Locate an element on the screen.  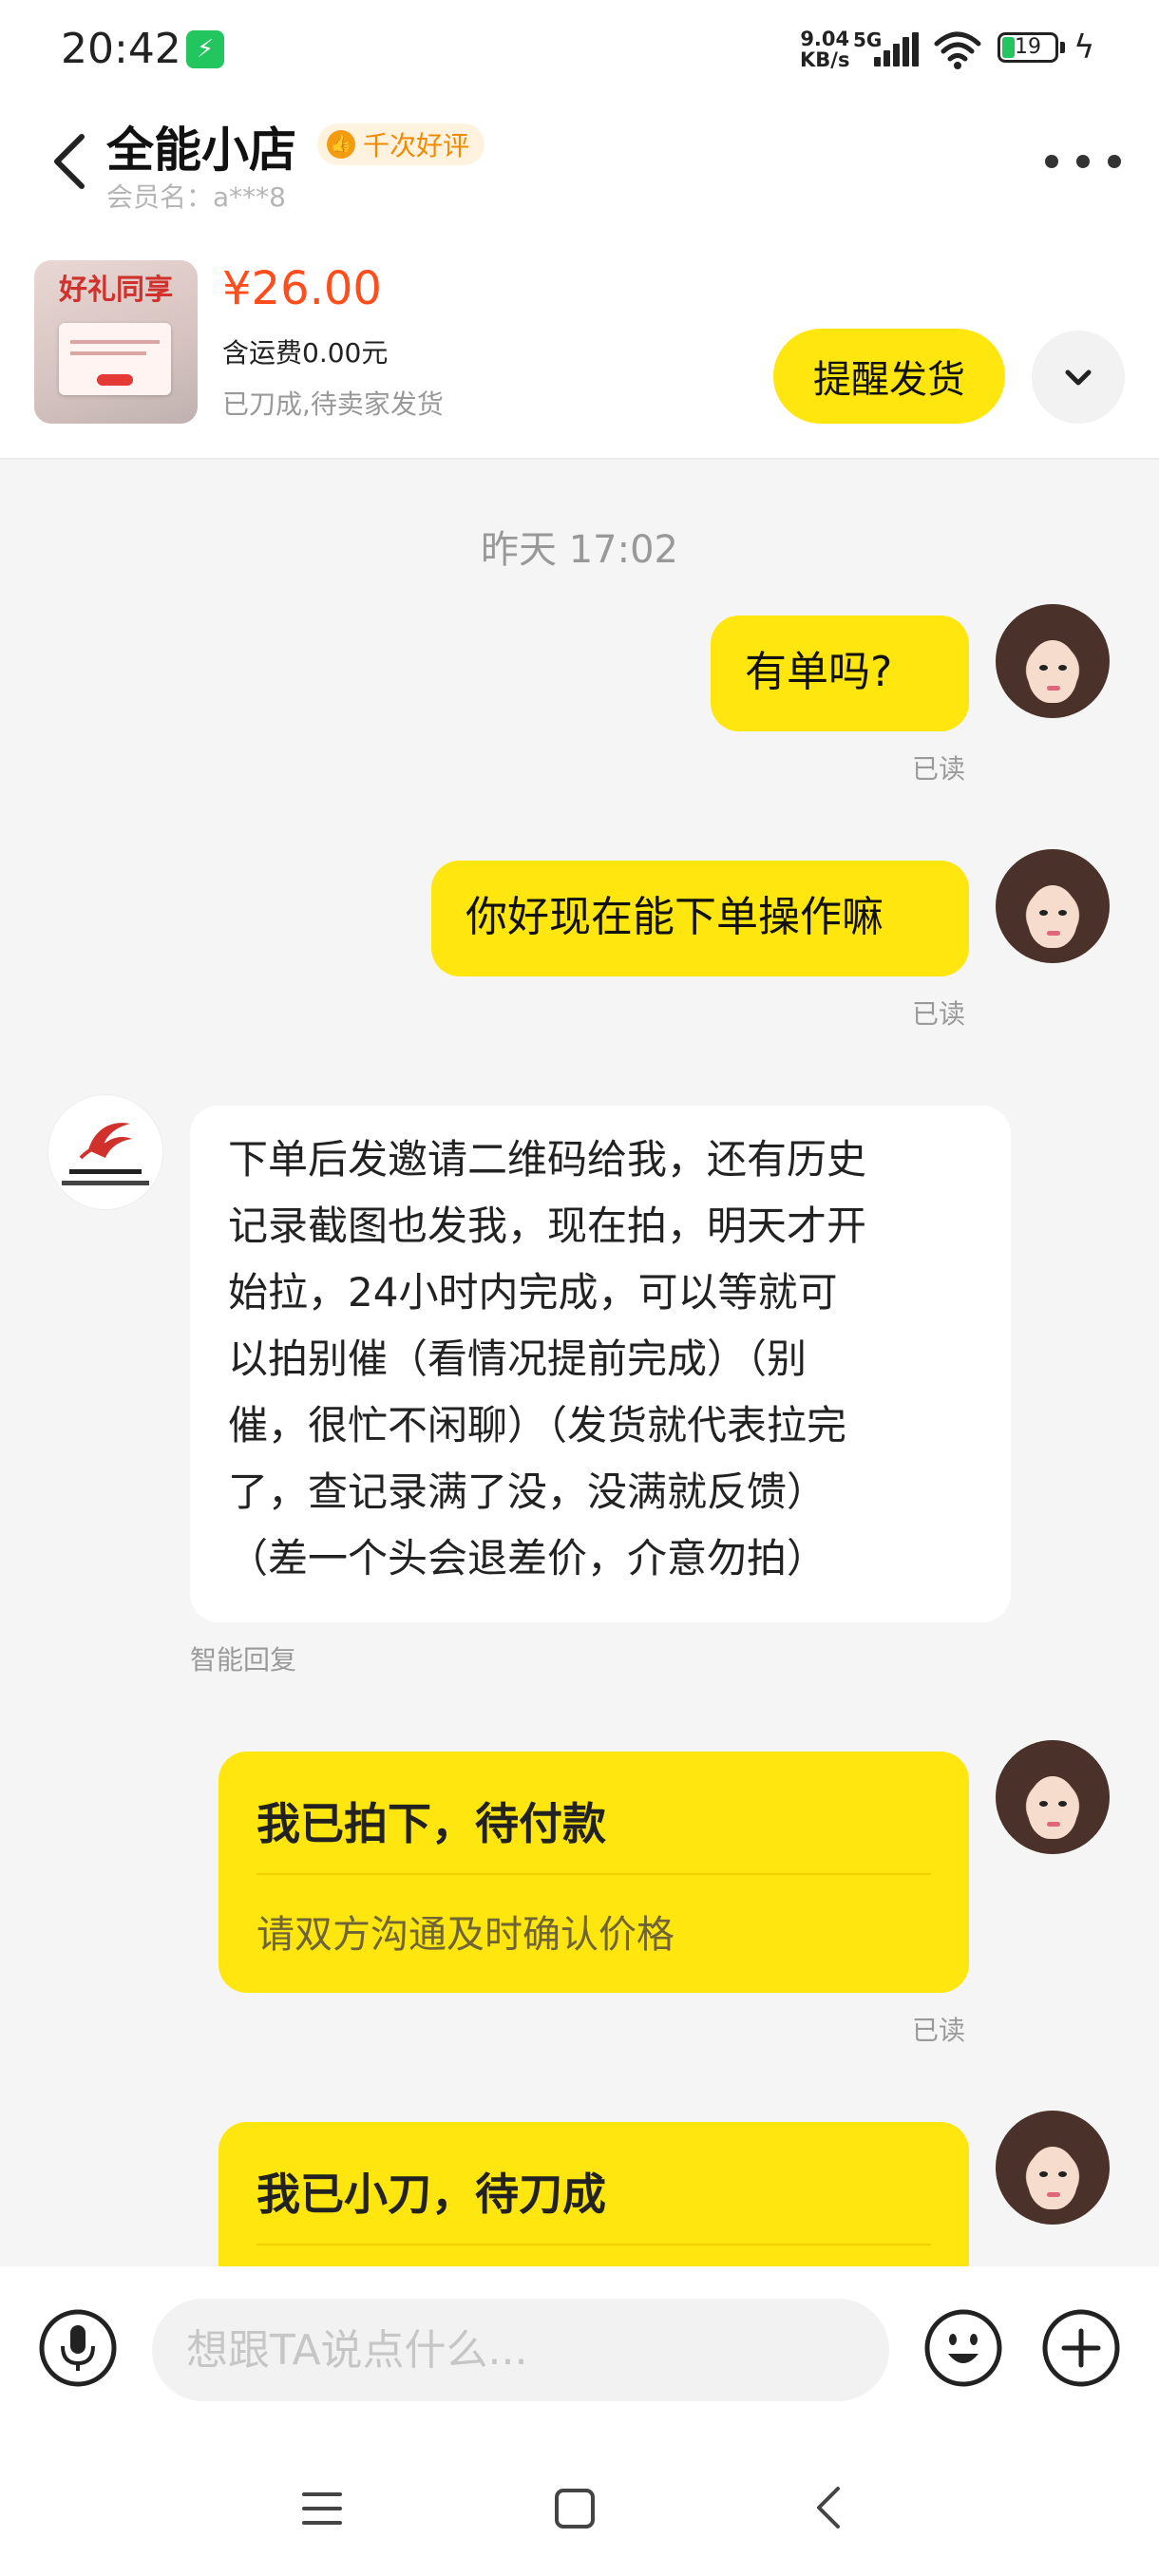
product-price: ¥26.00 is located at coordinates (302, 288).